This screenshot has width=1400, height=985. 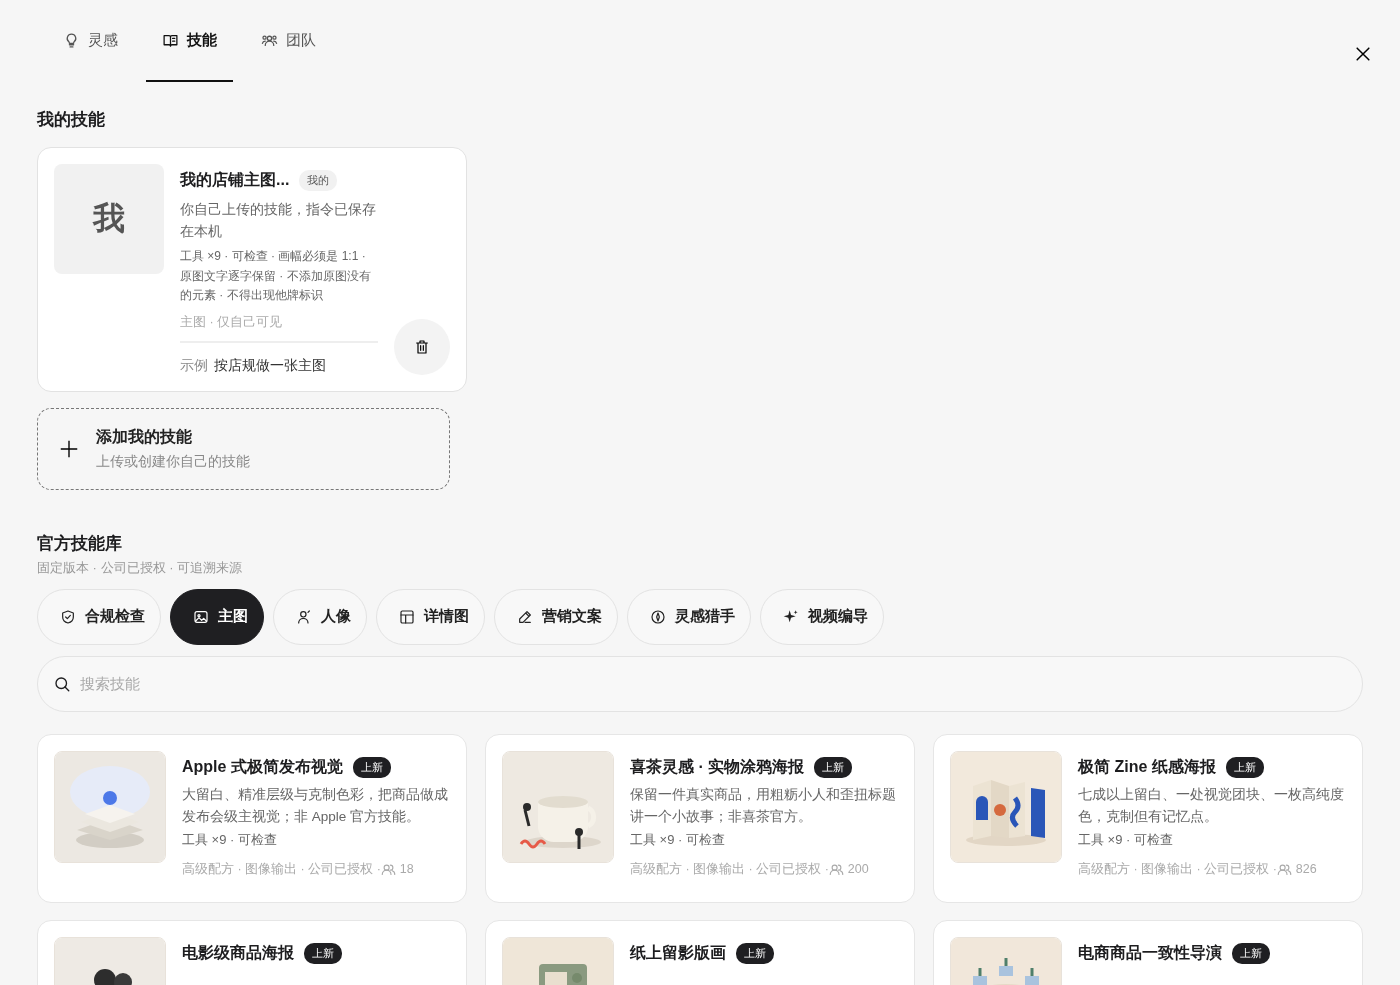 What do you see at coordinates (80, 543) in the screenshot?
I see `section-title: 官方技能库` at bounding box center [80, 543].